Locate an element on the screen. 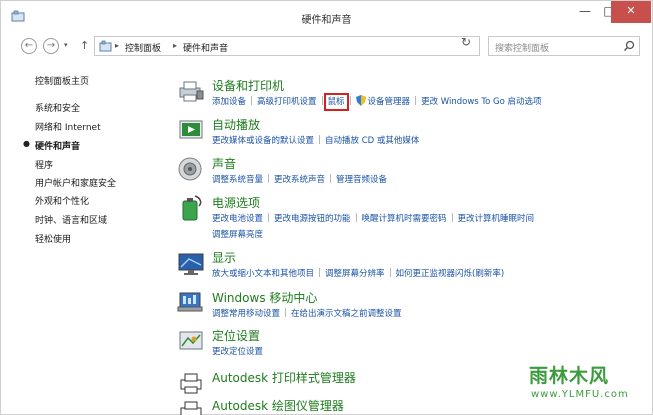 The width and height of the screenshot is (653, 415). autoplay-icon is located at coordinates (191, 130).